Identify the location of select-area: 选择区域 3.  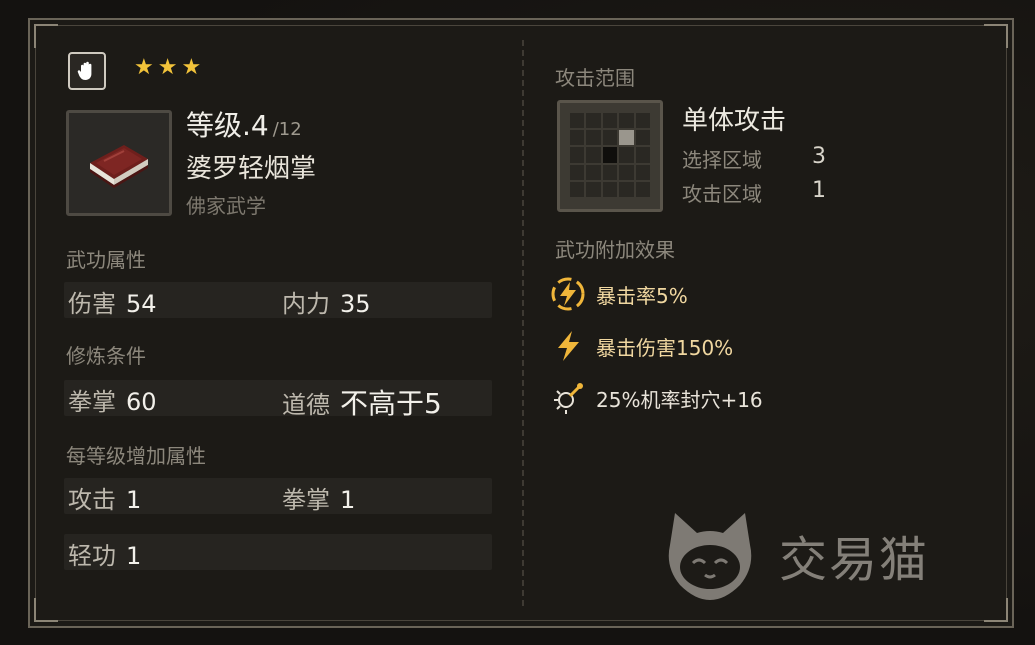
(754, 158).